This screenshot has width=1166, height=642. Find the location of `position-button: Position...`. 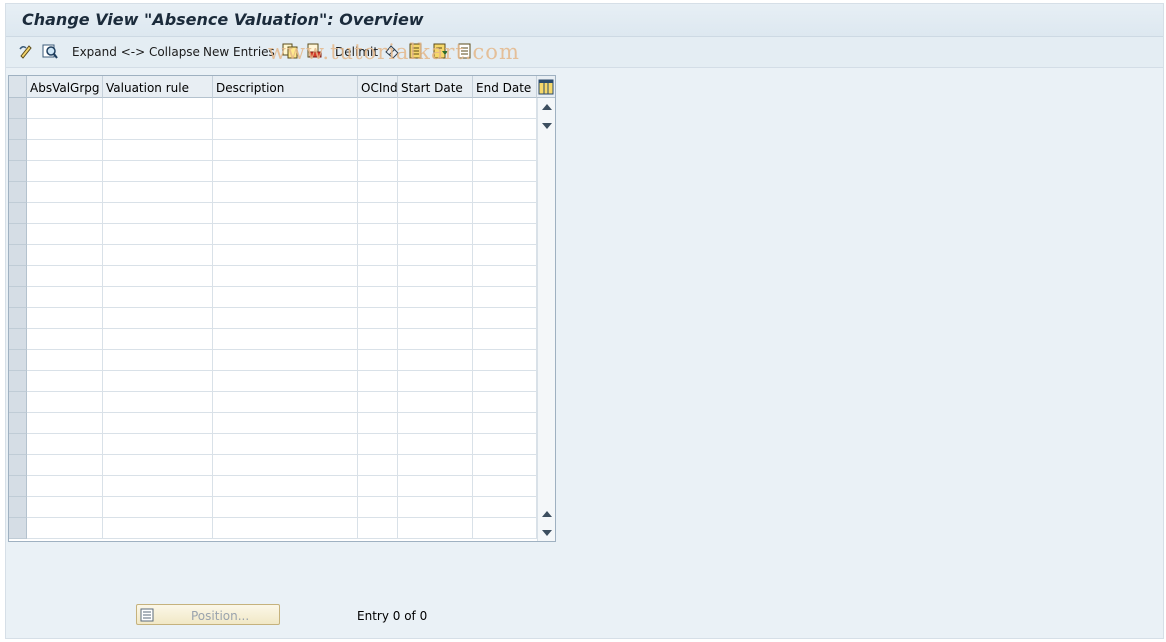

position-button: Position... is located at coordinates (208, 614).